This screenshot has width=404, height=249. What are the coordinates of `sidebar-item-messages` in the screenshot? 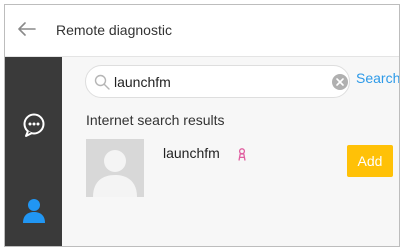 It's located at (33, 125).